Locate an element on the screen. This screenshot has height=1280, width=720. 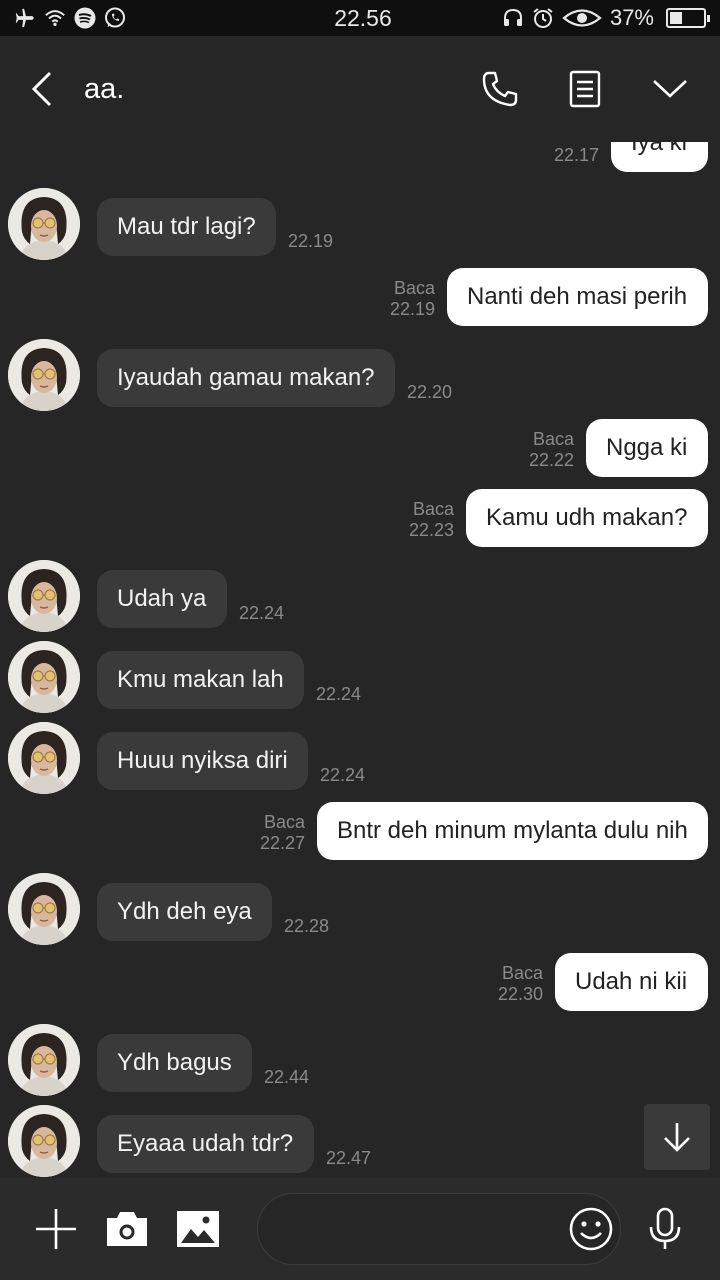
message-time: 22.23 is located at coordinates (431, 530).